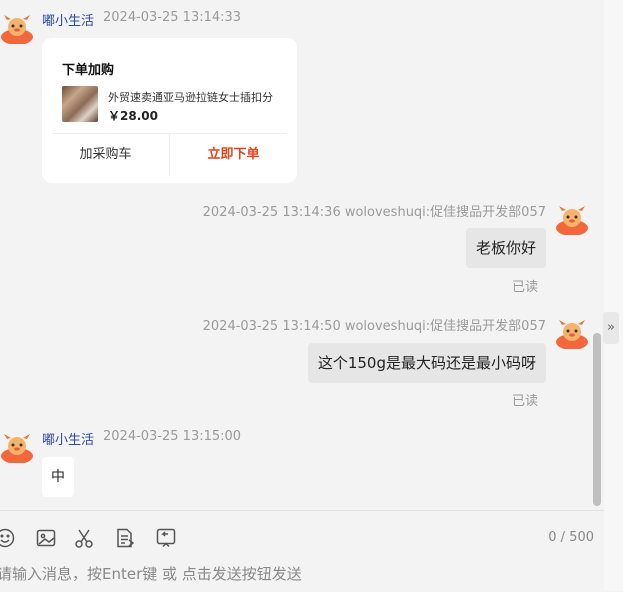  What do you see at coordinates (80, 104) in the screenshot?
I see `product-thumbnail` at bounding box center [80, 104].